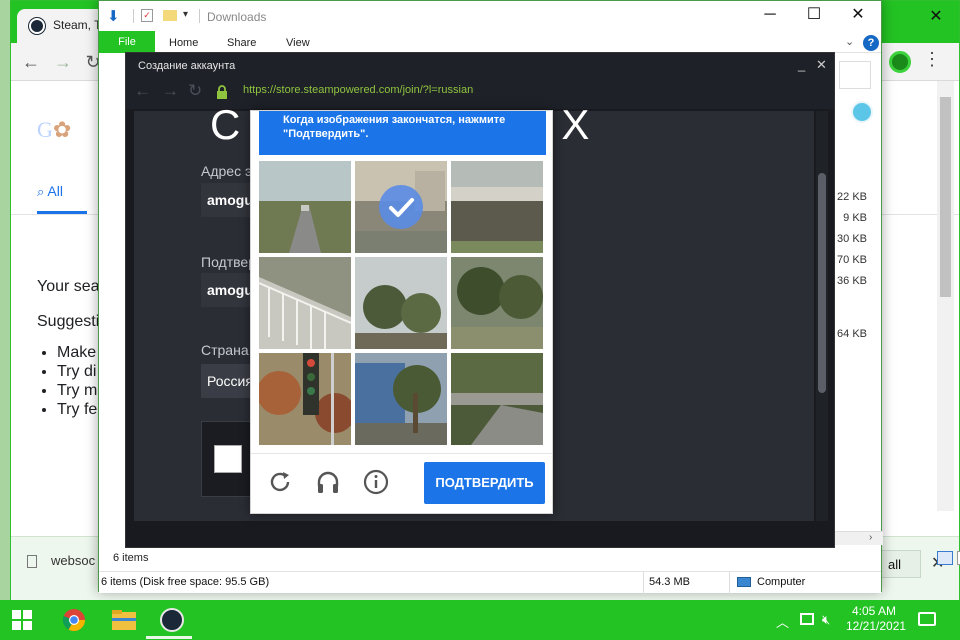 The image size is (960, 640). Describe the element at coordinates (185, 14) in the screenshot. I see `chevron-down-icon: ▾` at that location.